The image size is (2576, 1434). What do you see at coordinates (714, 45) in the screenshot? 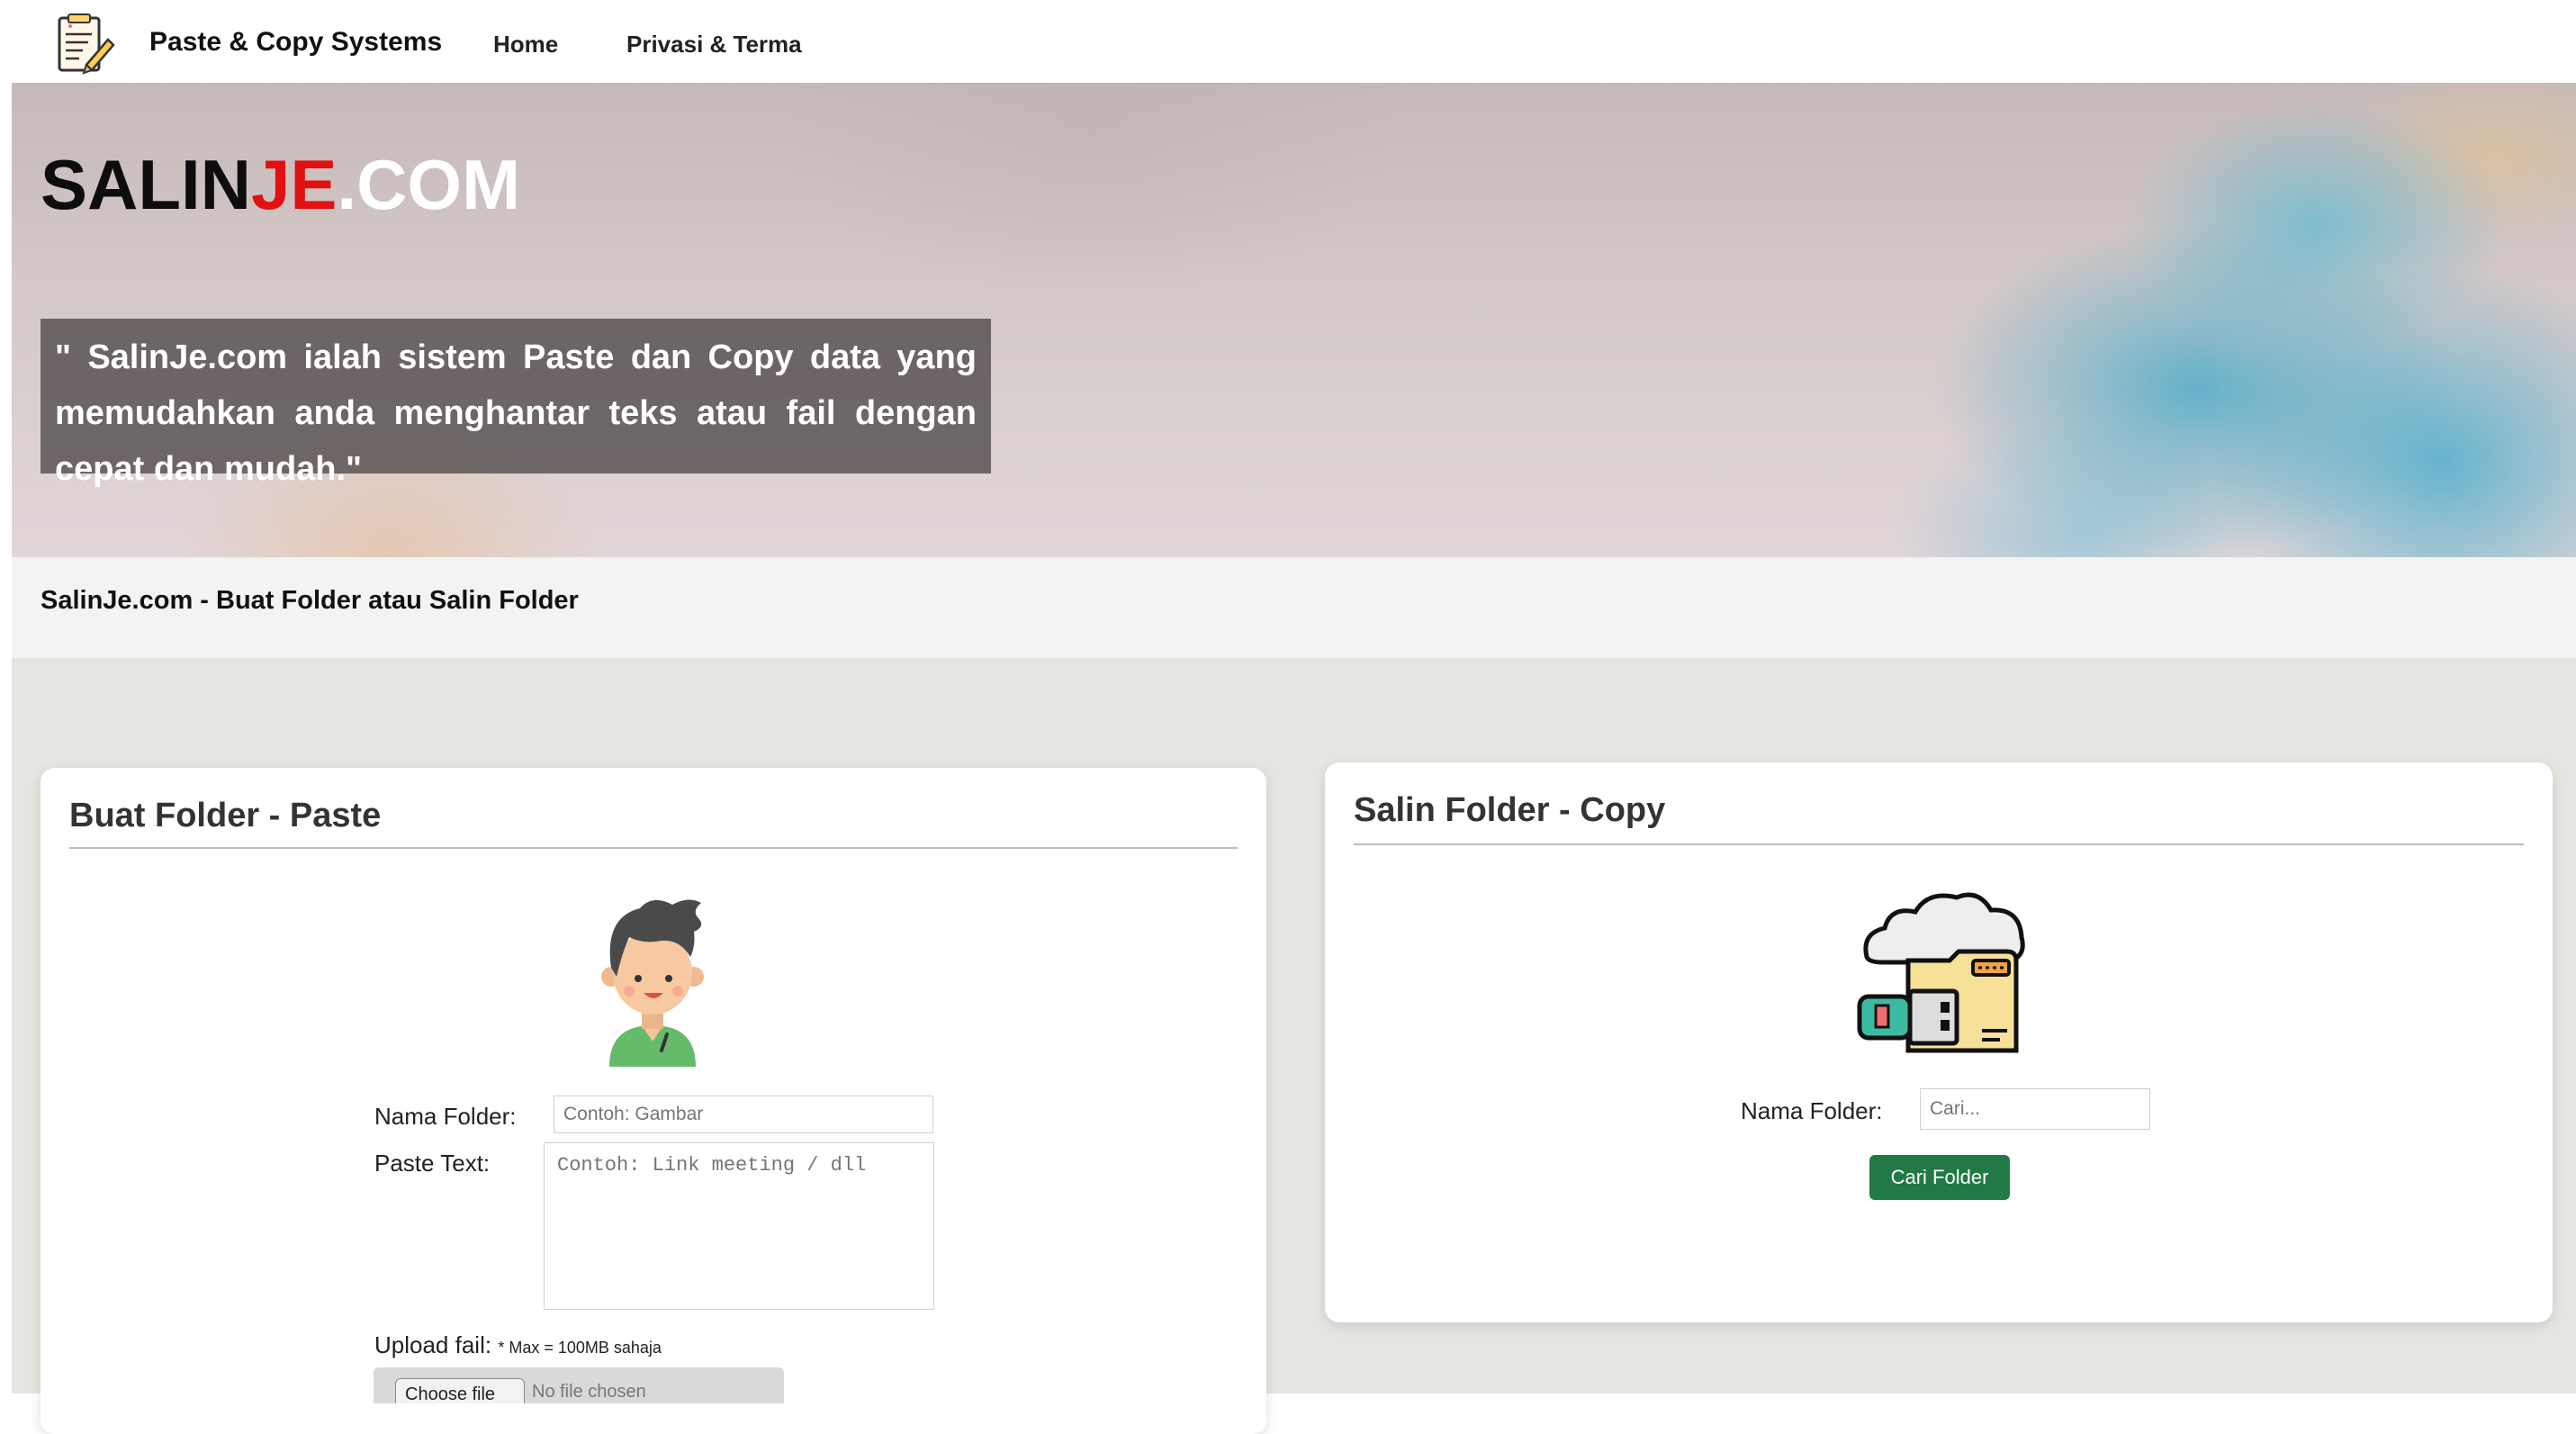
I see `nav-link-privasi-terma: Privasi & Terma` at bounding box center [714, 45].